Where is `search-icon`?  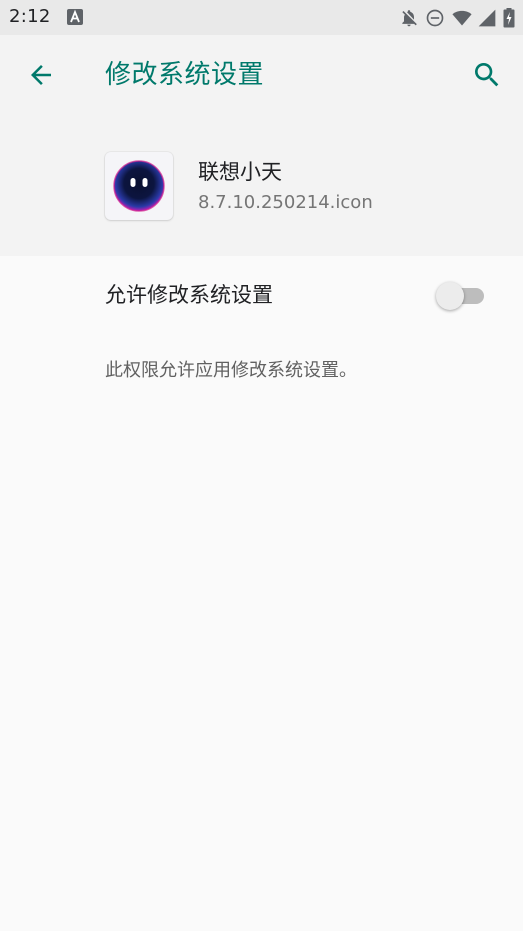 search-icon is located at coordinates (487, 75).